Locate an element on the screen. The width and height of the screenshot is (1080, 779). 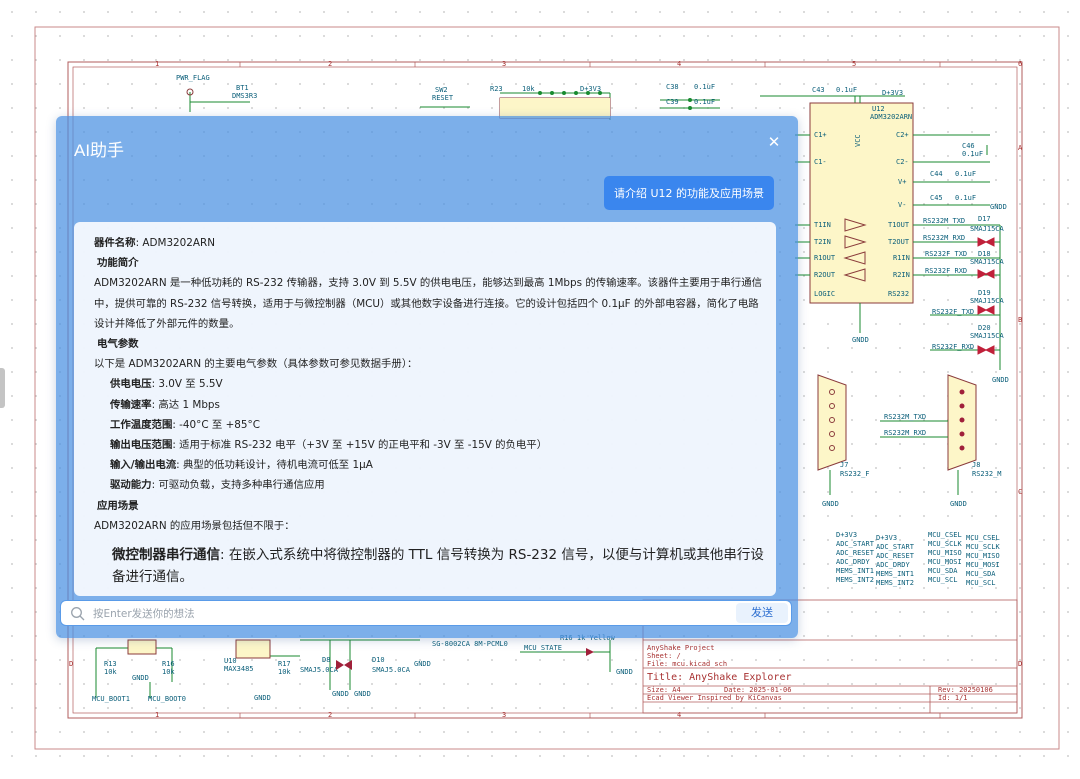
tb-project: AnyShake Project is located at coordinates (680, 648).